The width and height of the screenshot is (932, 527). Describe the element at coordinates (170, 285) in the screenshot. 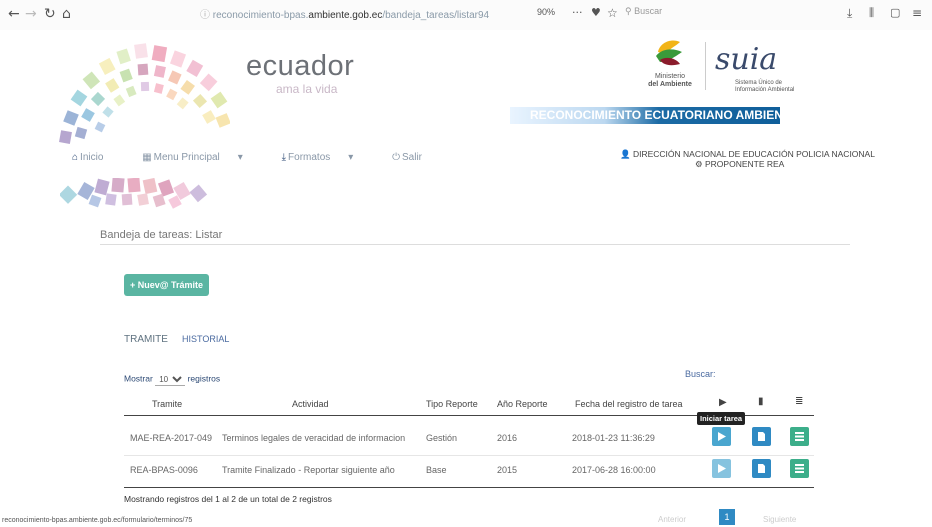

I see `new-tramite-label: Nuev@ Trámite` at that location.